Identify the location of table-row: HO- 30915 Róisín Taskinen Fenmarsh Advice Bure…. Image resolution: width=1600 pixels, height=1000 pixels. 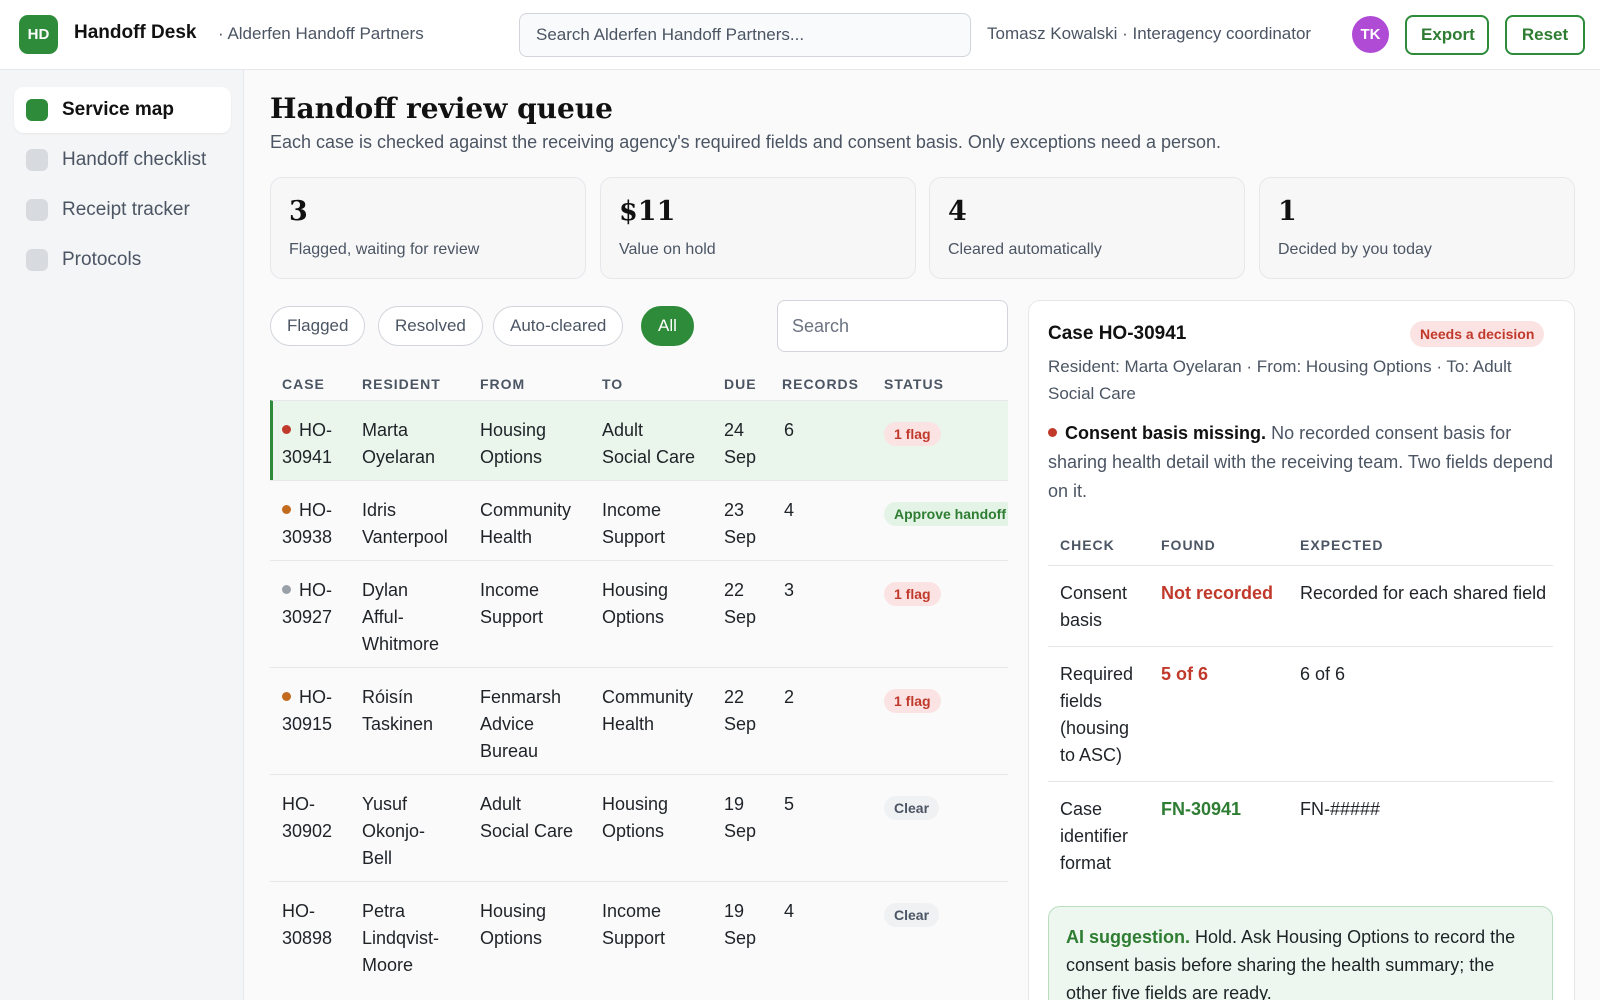
(639, 720).